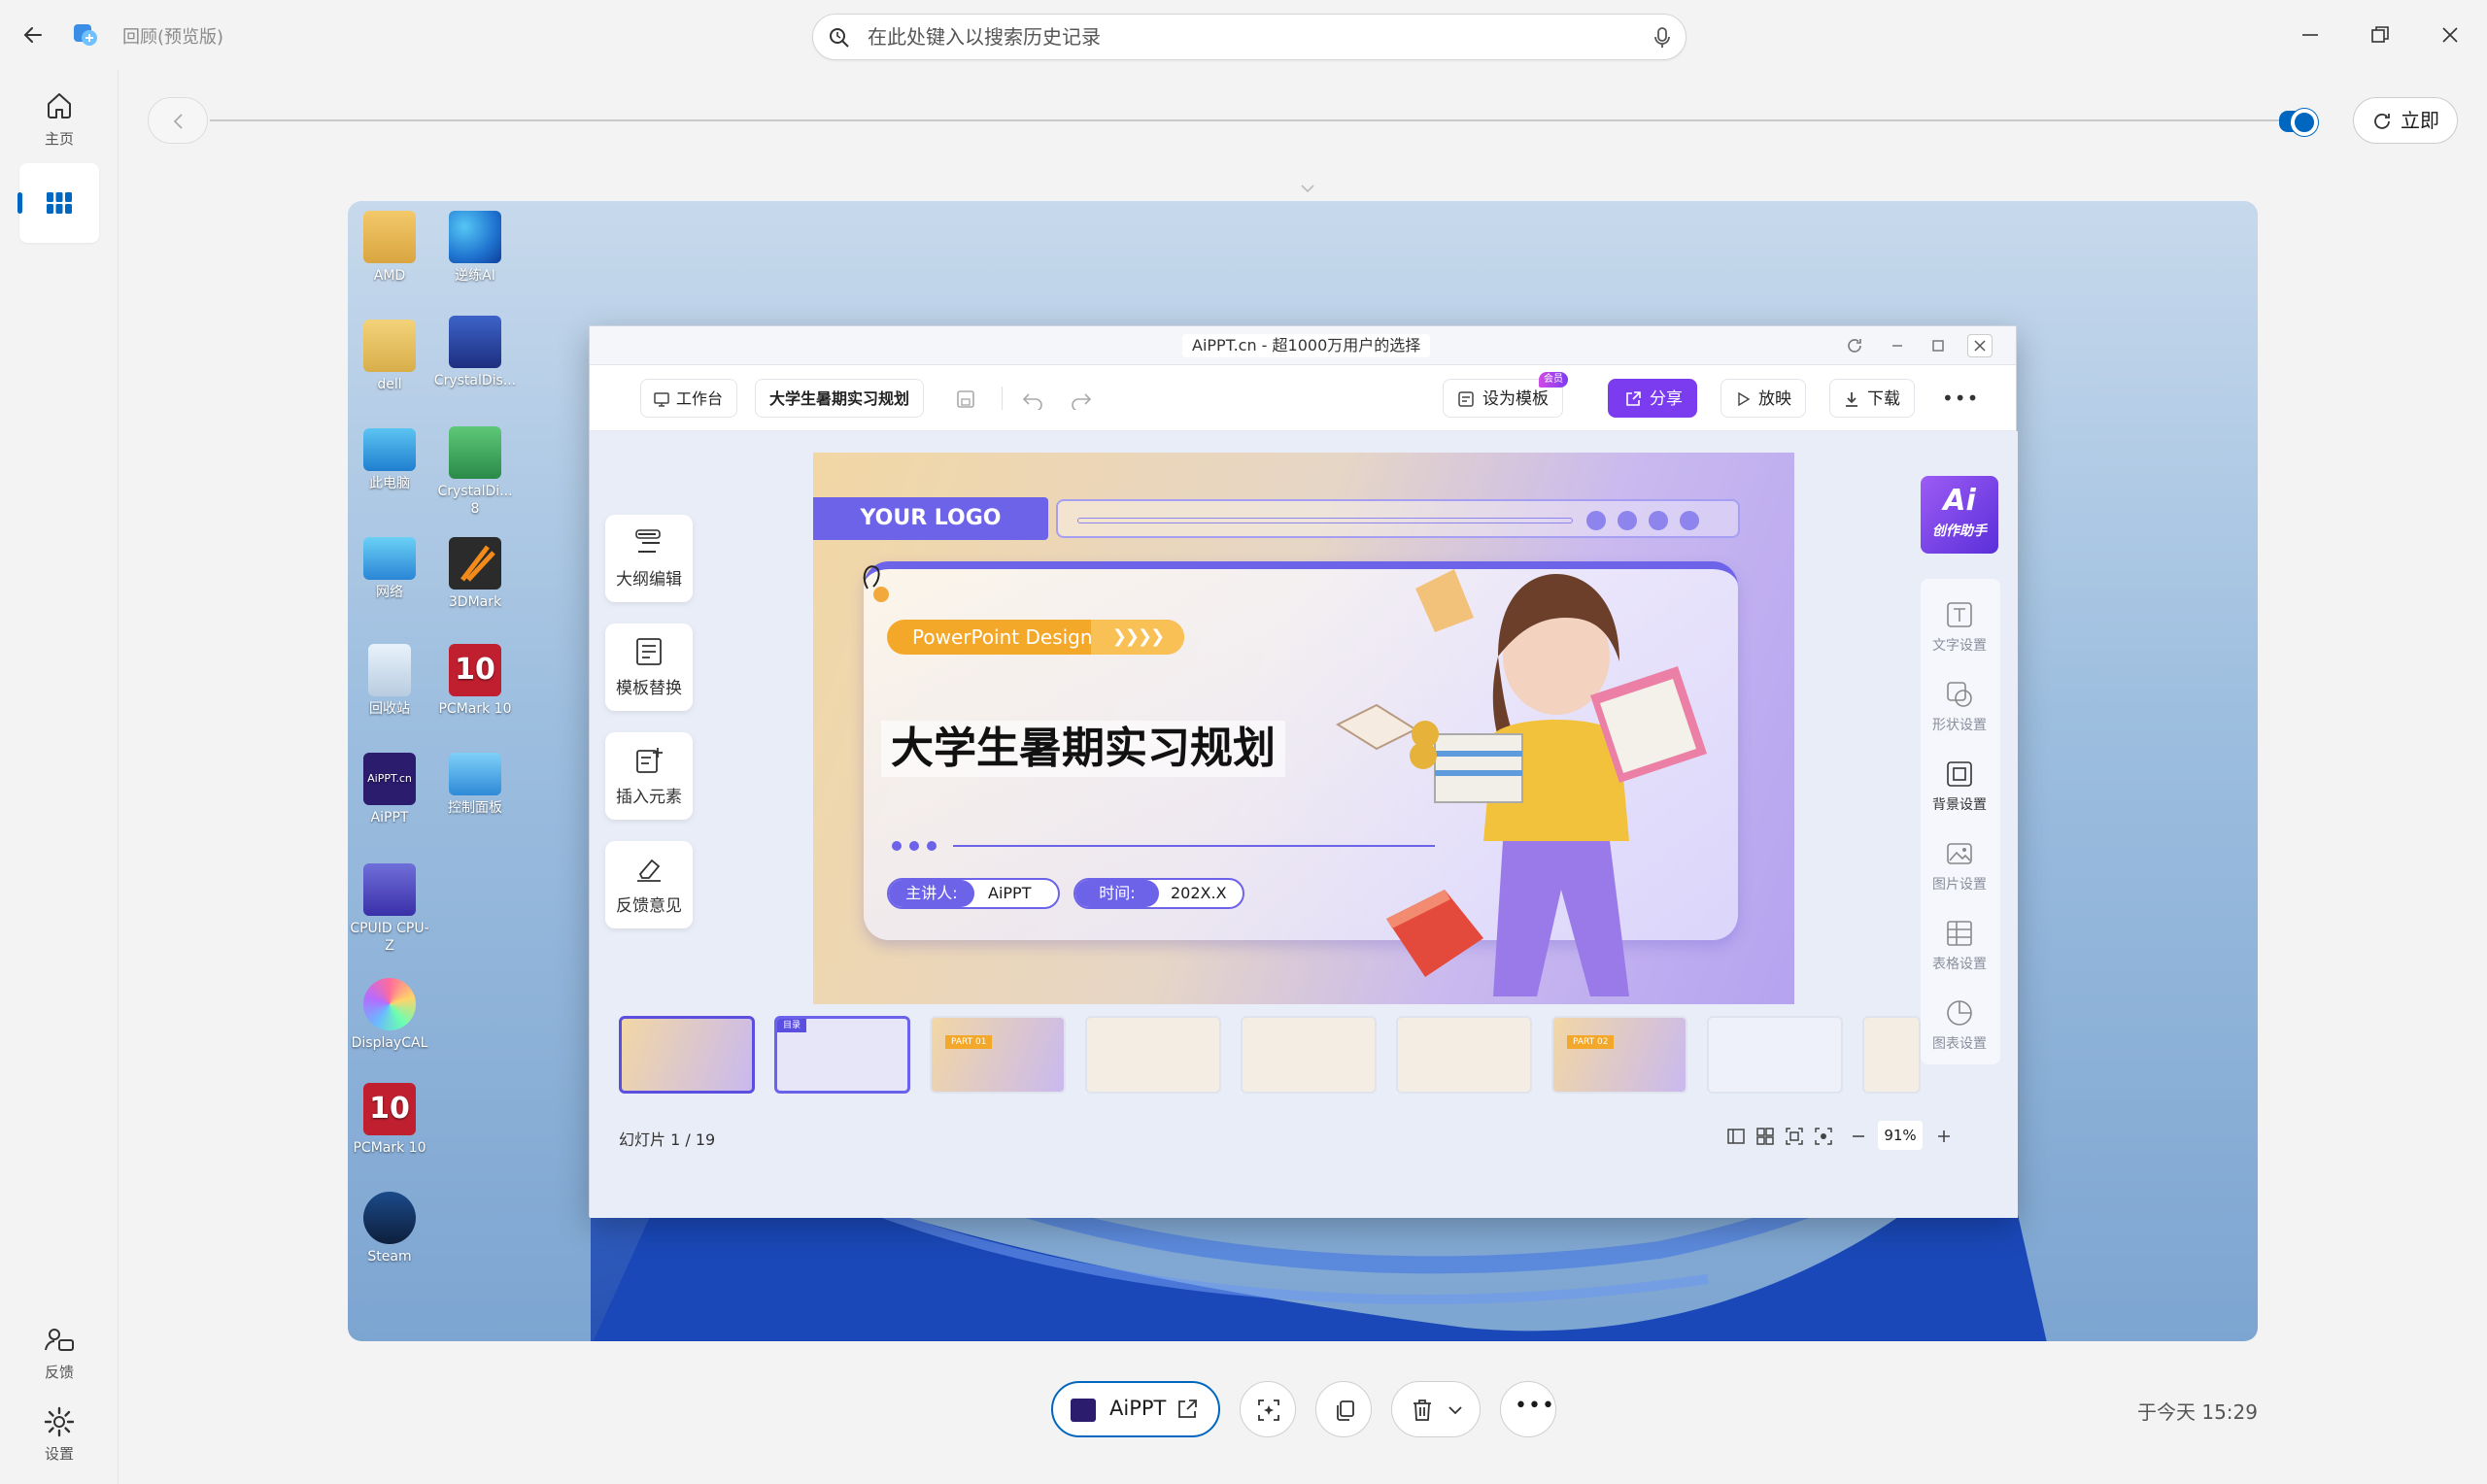  What do you see at coordinates (1944, 1136) in the screenshot?
I see `zoom-in-icon` at bounding box center [1944, 1136].